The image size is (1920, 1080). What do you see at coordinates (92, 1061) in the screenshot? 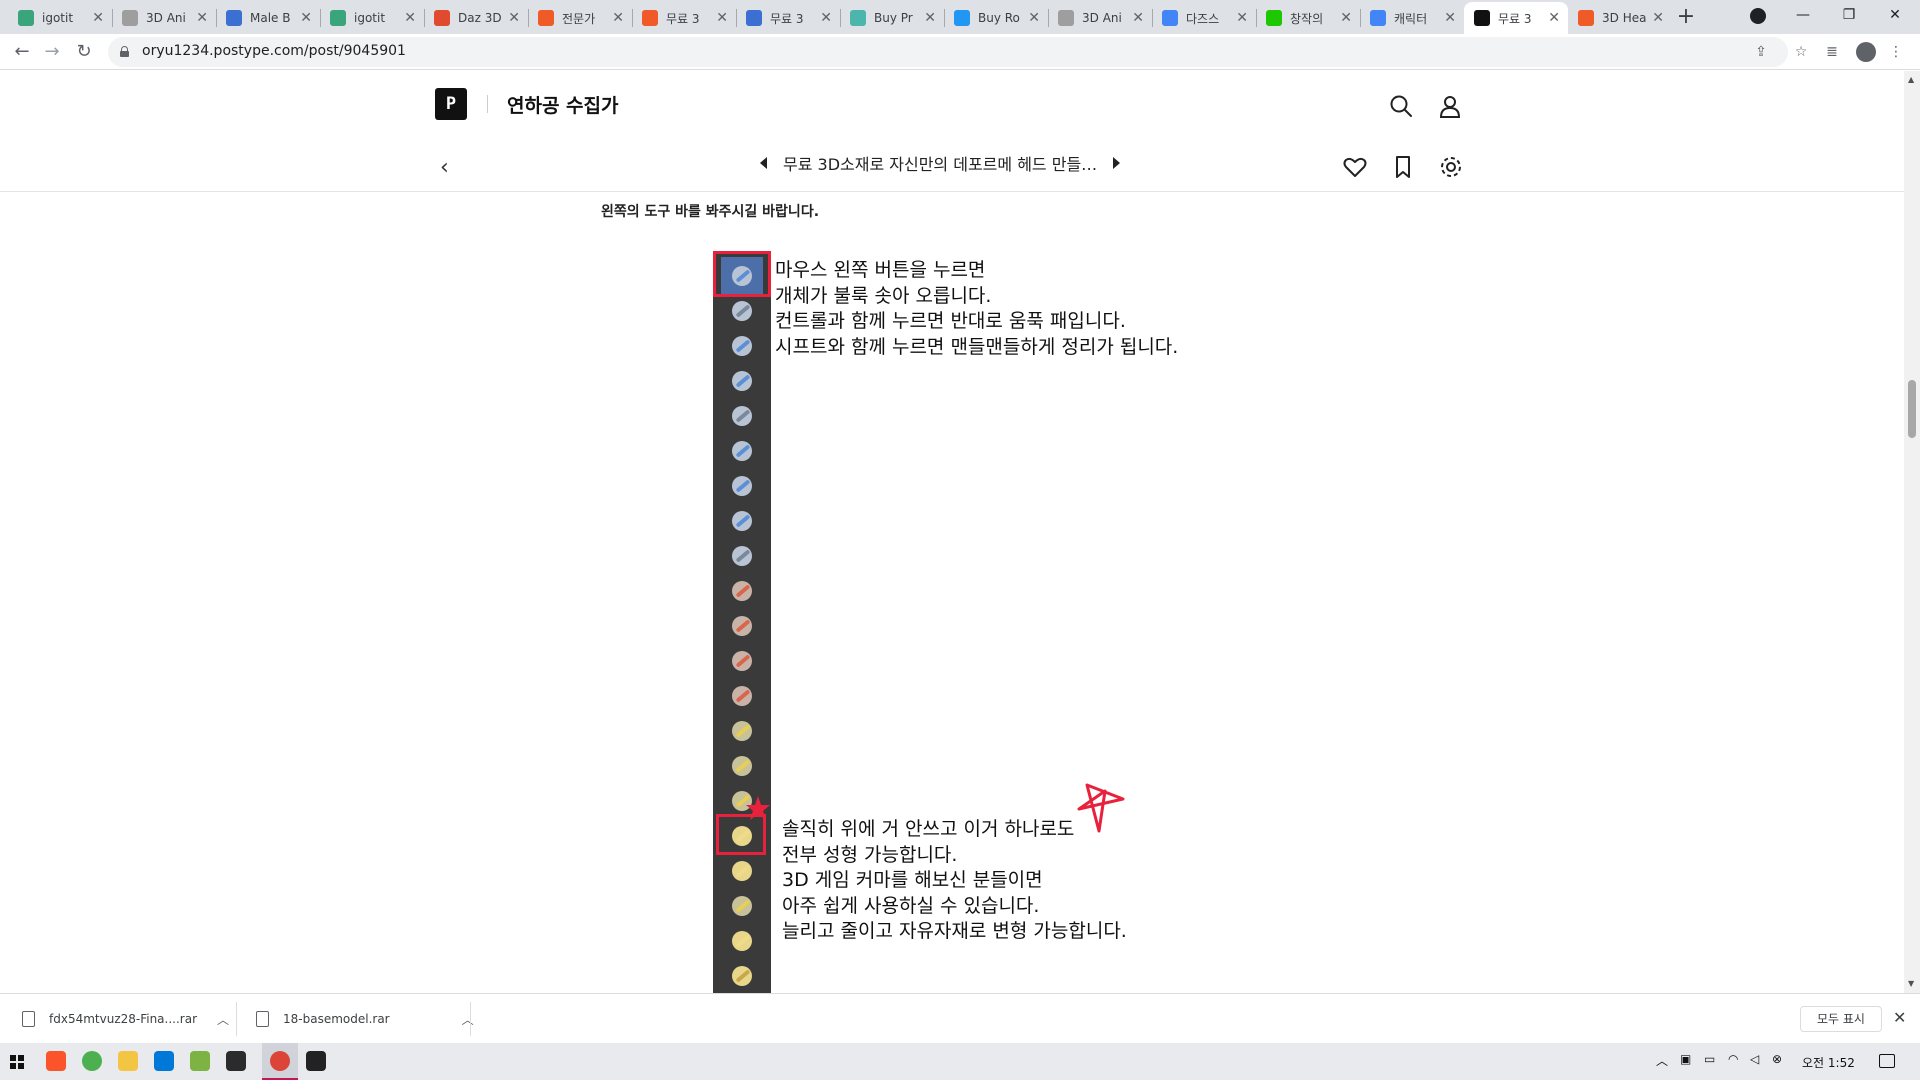
I see `chrome-app-icon` at bounding box center [92, 1061].